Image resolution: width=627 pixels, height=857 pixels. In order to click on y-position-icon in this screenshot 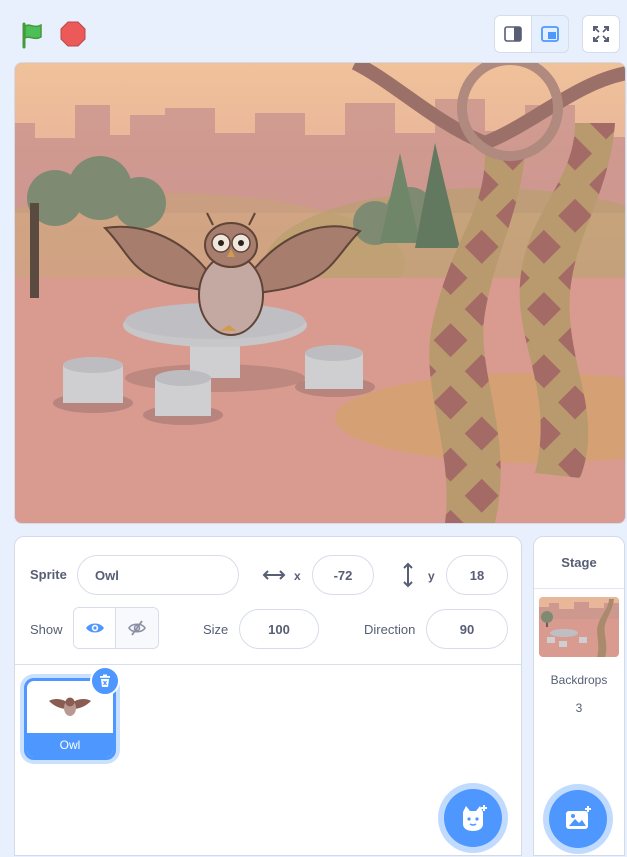, I will do `click(408, 575)`.